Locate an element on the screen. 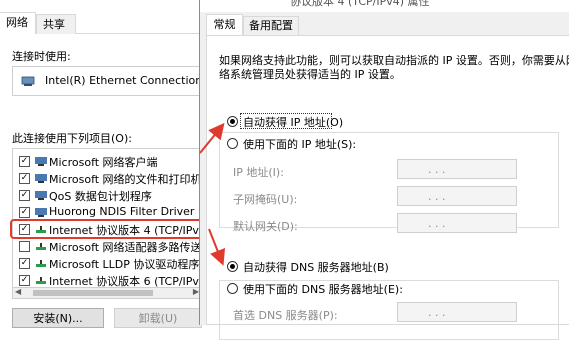 Image resolution: width=569 pixels, height=340 pixels. auto-ip-label: 自动获得 IP 地址(O) is located at coordinates (293, 122).